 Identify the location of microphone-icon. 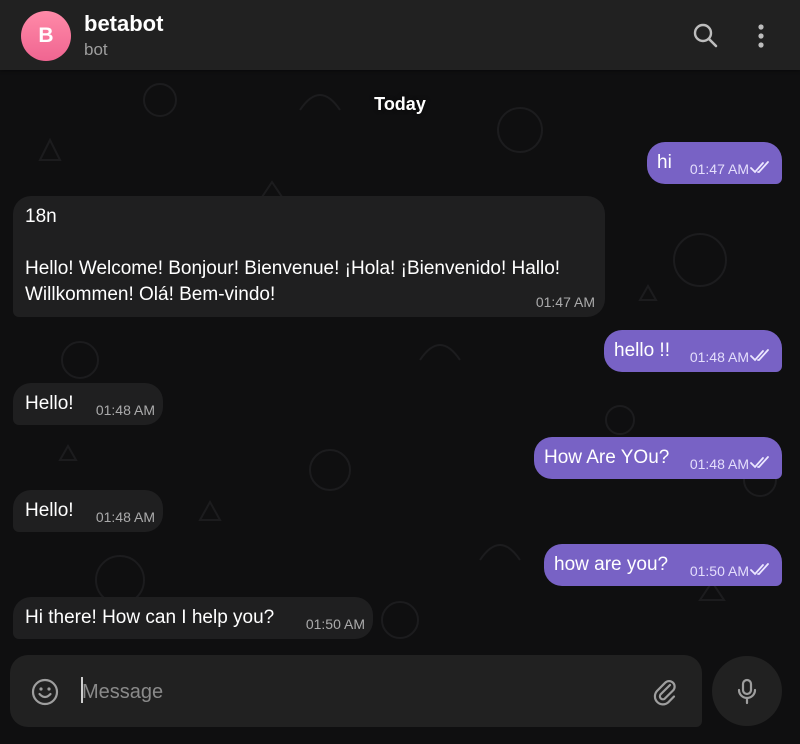
(747, 691).